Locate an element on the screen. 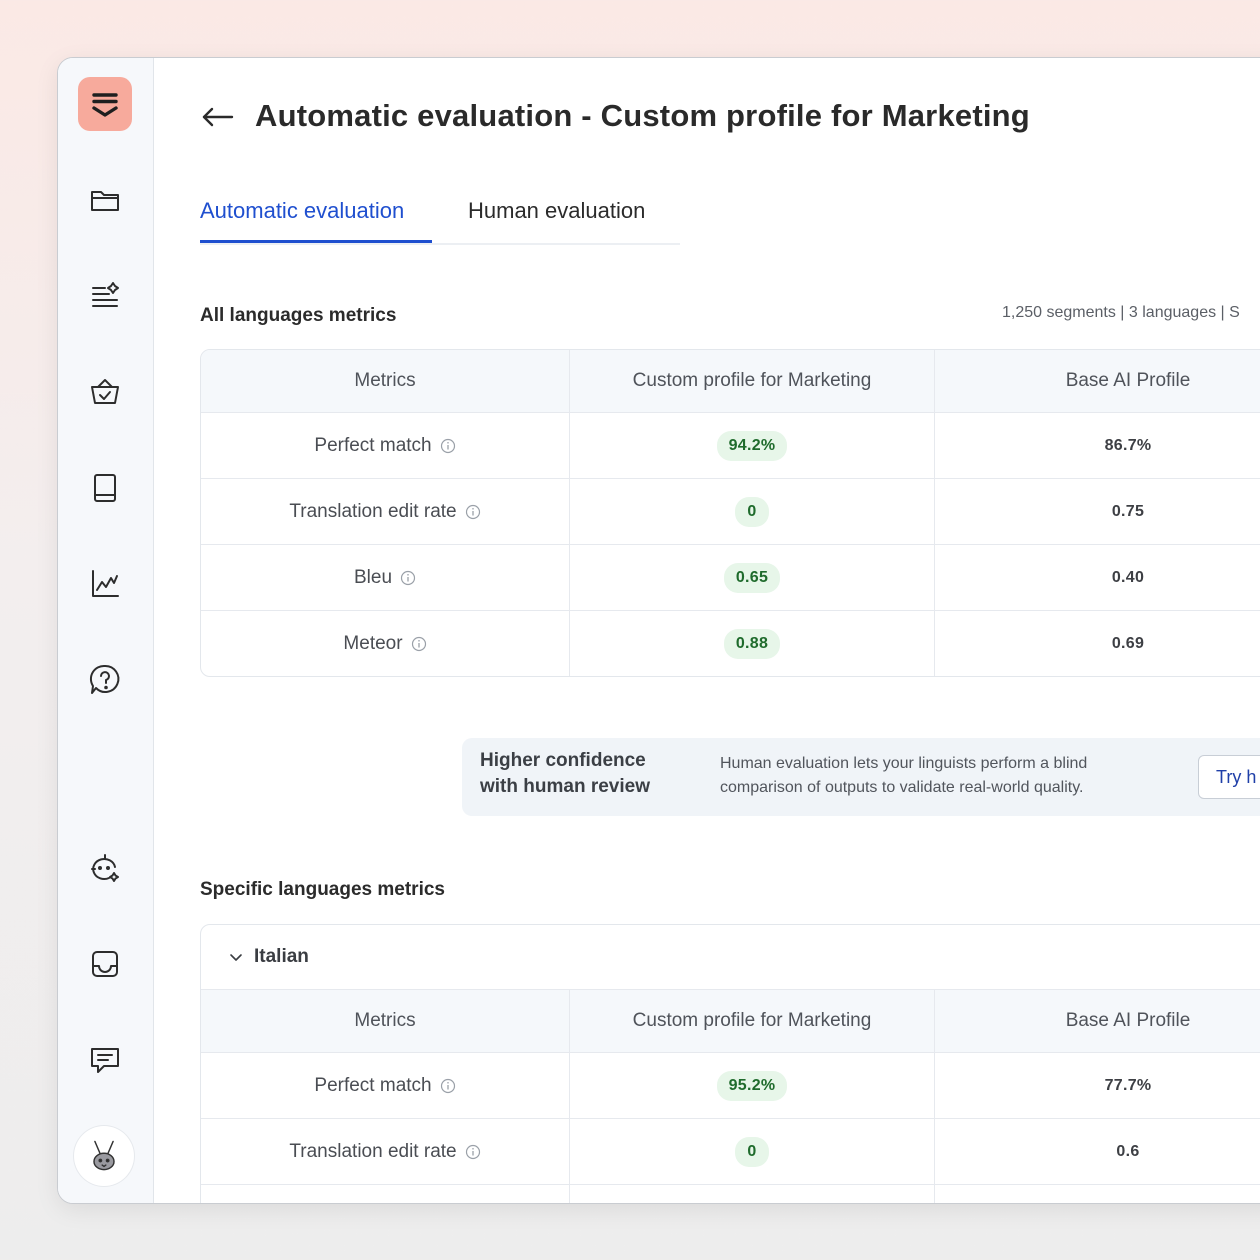 Image resolution: width=1260 pixels, height=1260 pixels. sidebar is located at coordinates (106, 630).